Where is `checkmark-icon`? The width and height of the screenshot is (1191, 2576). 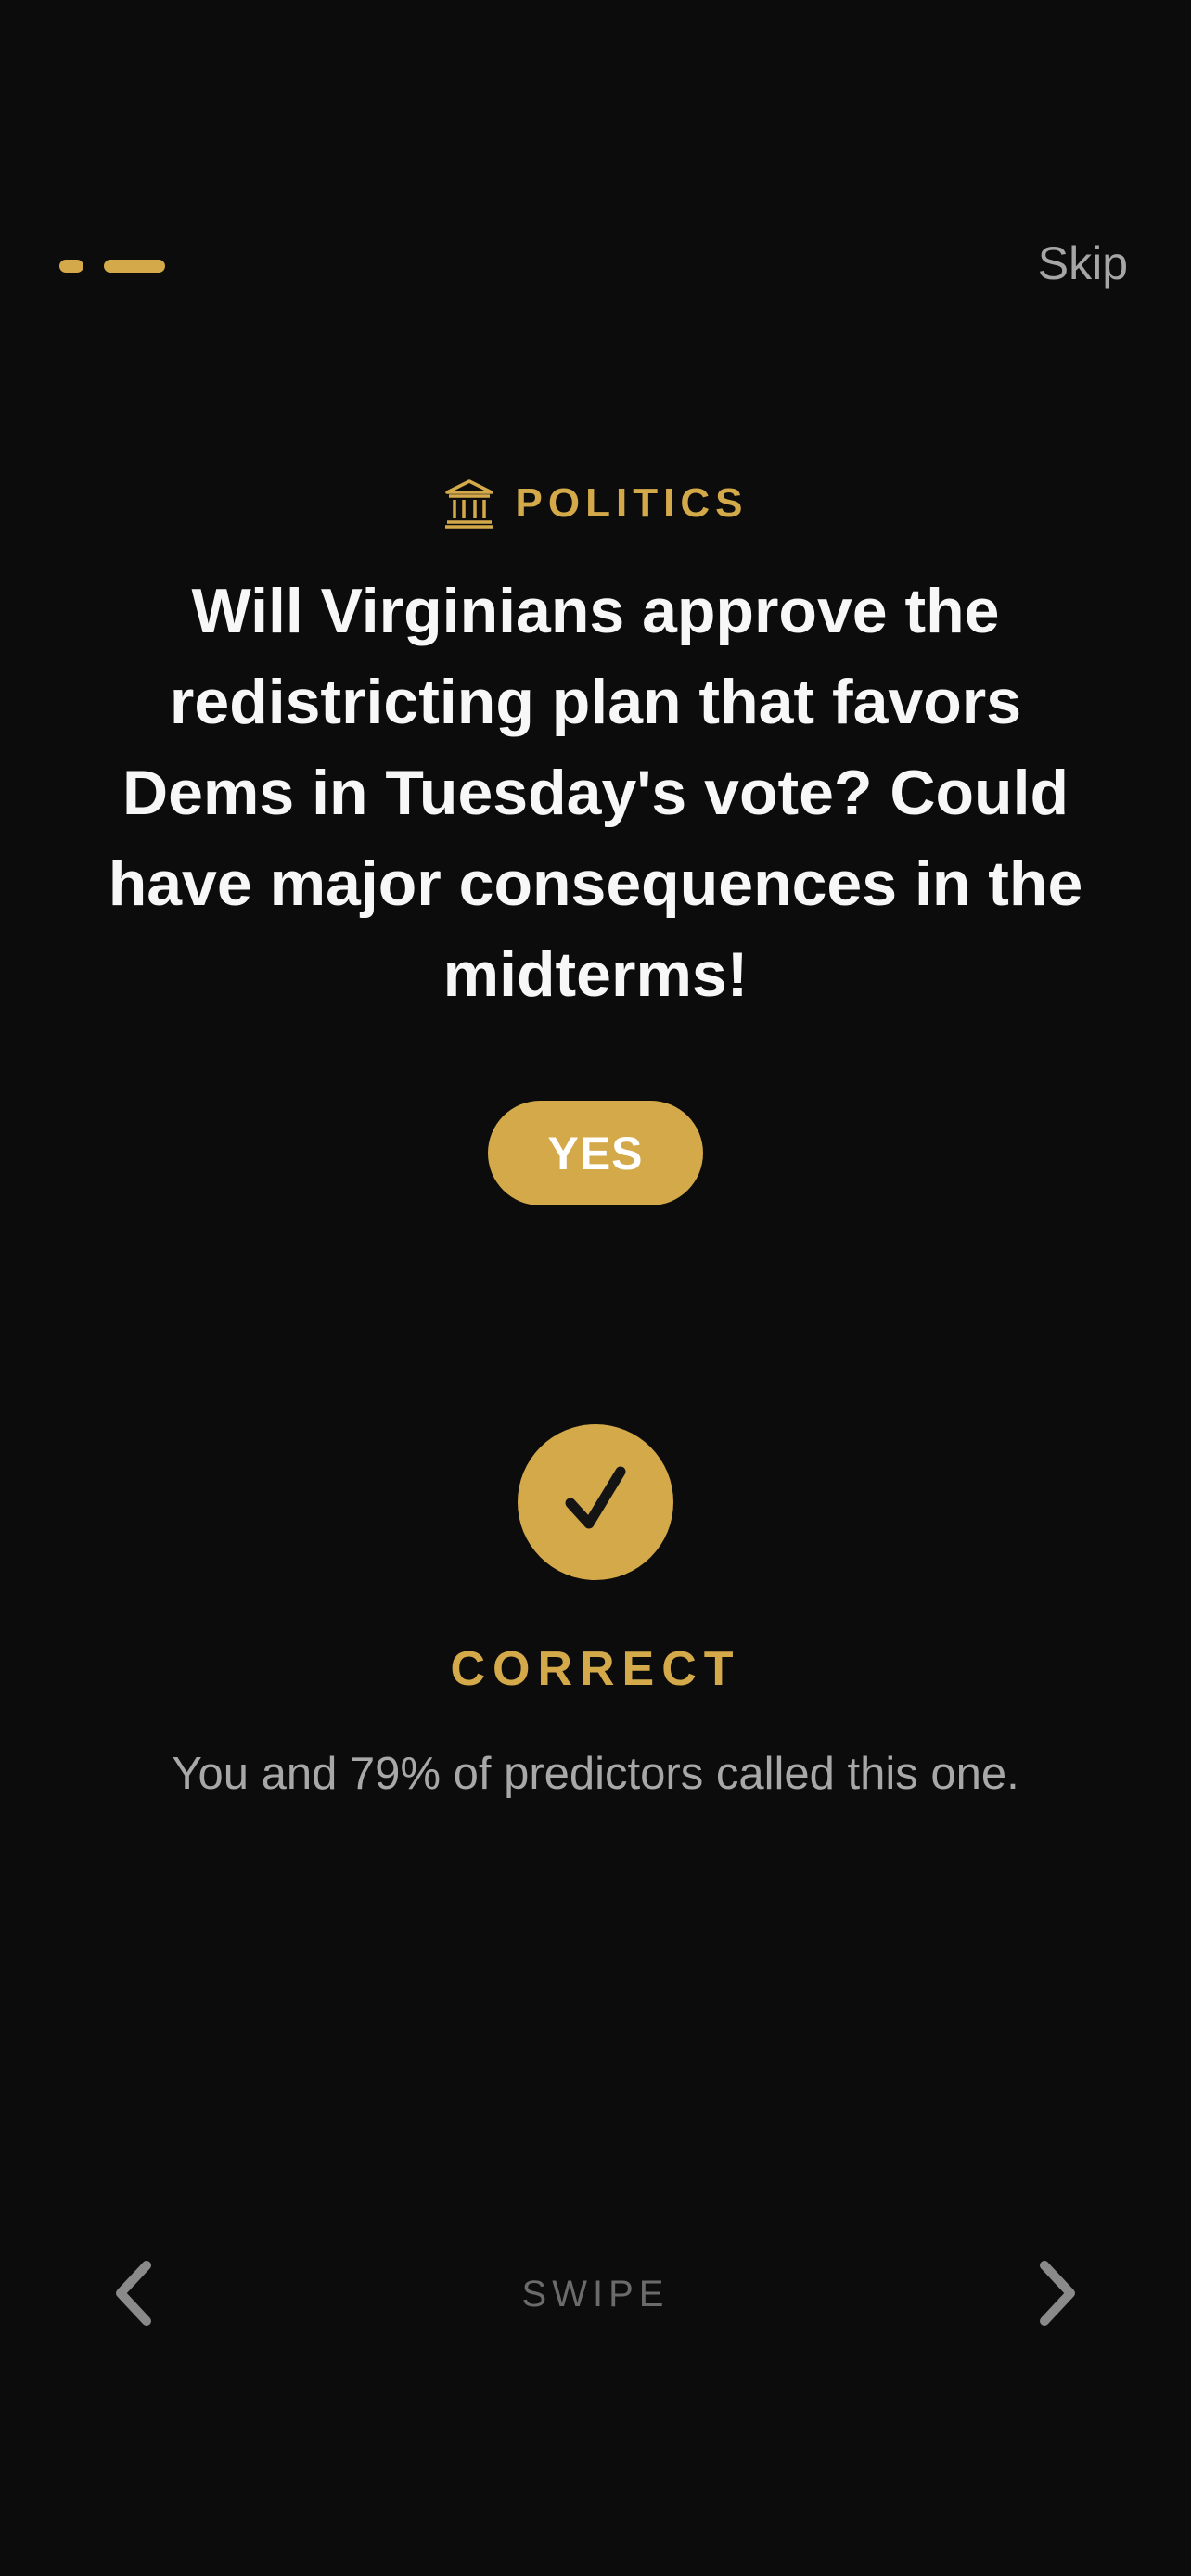 checkmark-icon is located at coordinates (595, 1503).